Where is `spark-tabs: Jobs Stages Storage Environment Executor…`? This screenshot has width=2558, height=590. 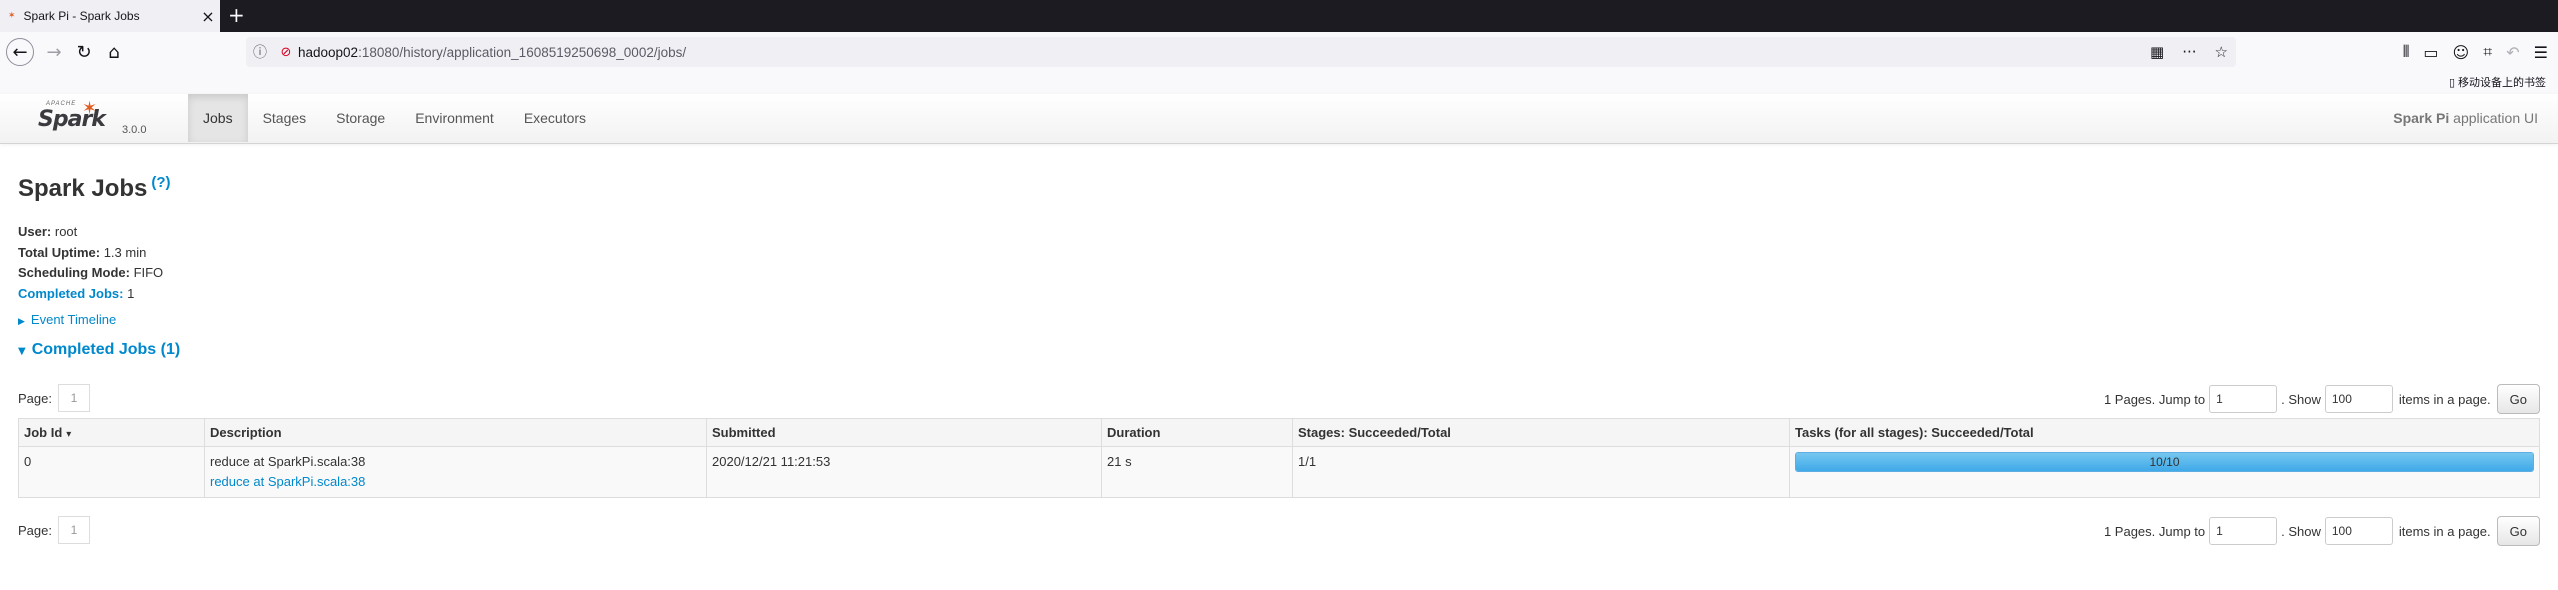
spark-tabs: Jobs Stages Storage Environment Executor… is located at coordinates (394, 119).